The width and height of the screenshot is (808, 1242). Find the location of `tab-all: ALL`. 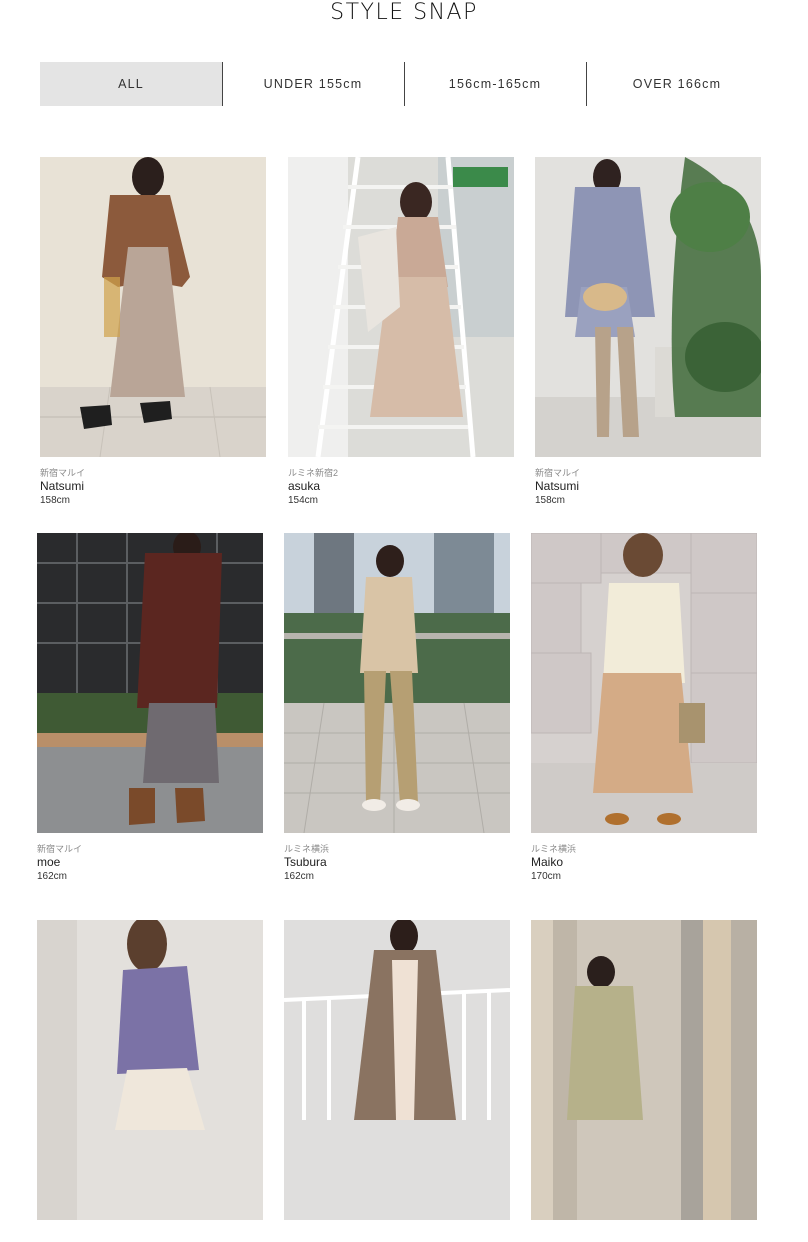

tab-all: ALL is located at coordinates (131, 84).